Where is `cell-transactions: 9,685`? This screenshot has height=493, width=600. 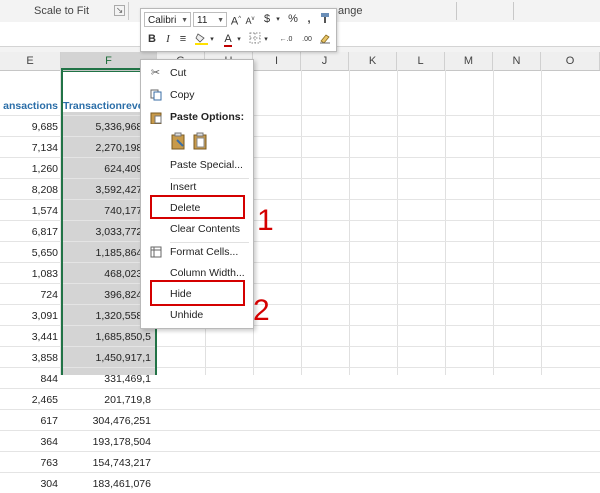
cell-transactions: 9,685 is located at coordinates (29, 127).